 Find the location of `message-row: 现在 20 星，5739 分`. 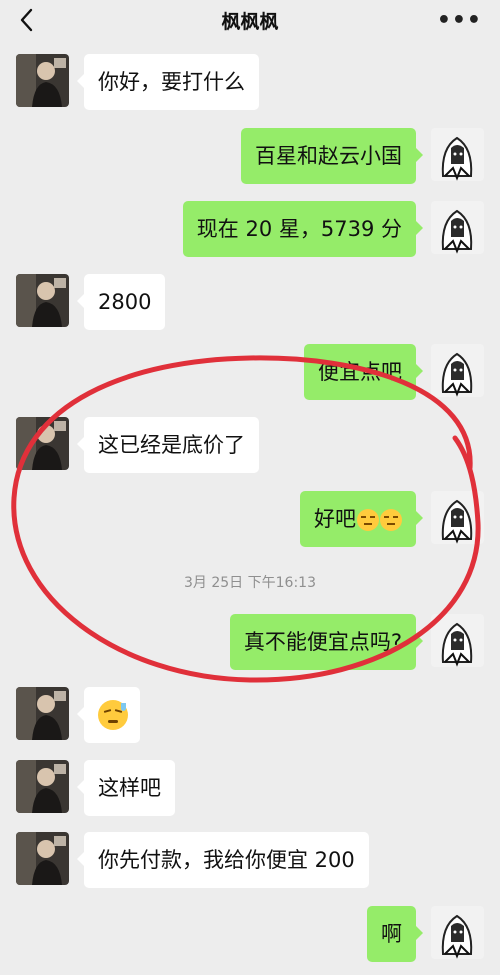

message-row: 现在 20 星，5739 分 is located at coordinates (250, 229).